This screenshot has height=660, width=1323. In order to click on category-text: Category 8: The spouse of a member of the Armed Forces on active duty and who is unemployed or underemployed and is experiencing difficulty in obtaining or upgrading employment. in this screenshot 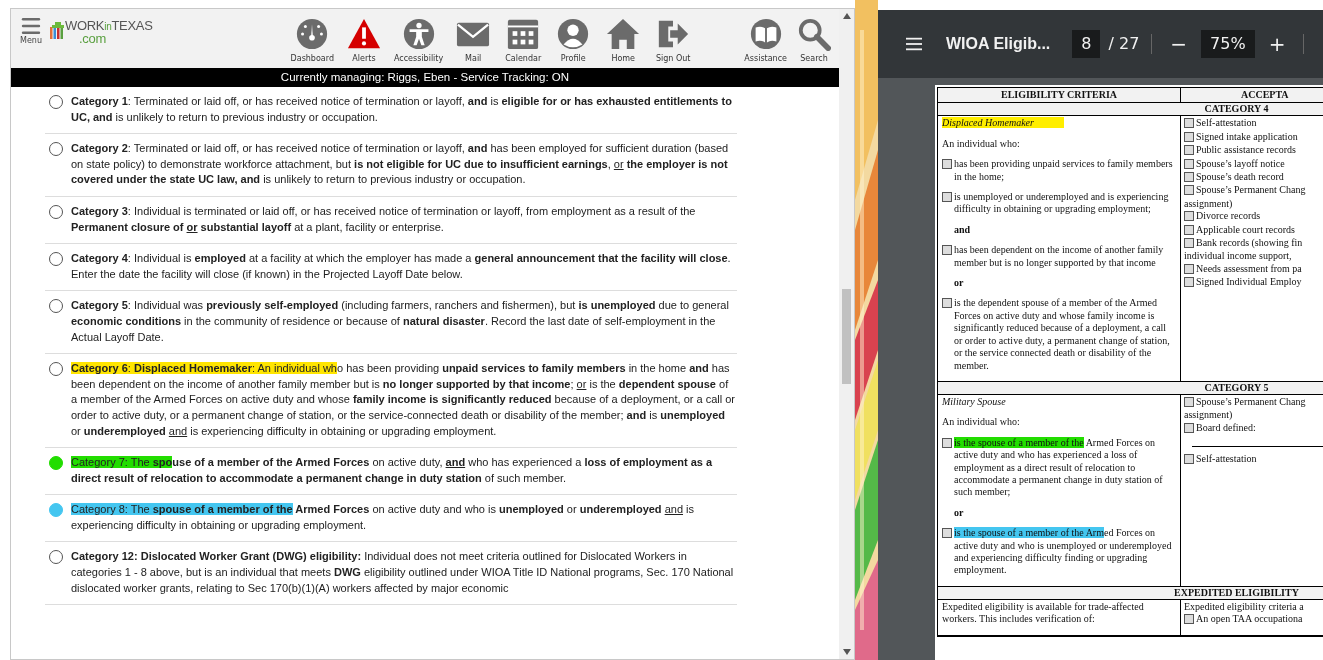, I will do `click(383, 517)`.